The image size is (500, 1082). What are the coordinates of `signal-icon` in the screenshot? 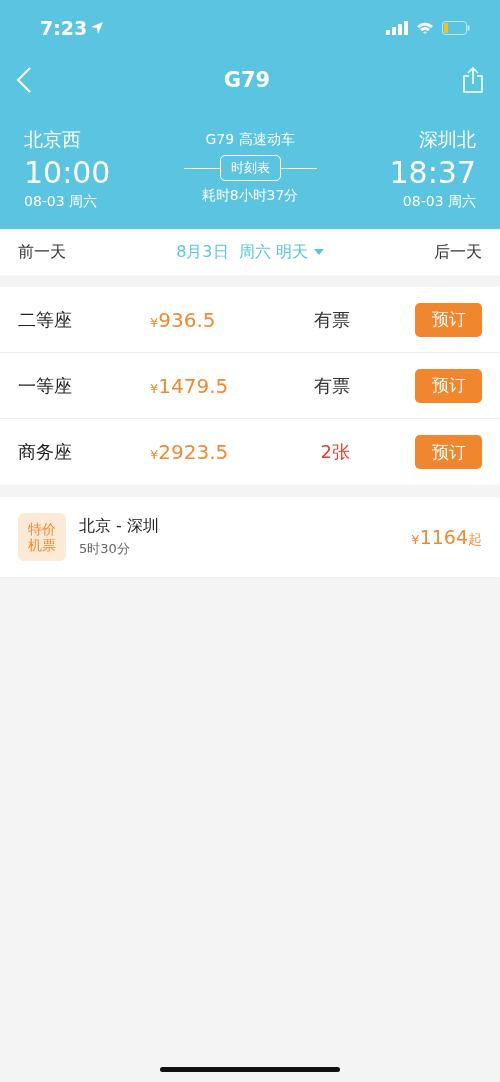 It's located at (397, 27).